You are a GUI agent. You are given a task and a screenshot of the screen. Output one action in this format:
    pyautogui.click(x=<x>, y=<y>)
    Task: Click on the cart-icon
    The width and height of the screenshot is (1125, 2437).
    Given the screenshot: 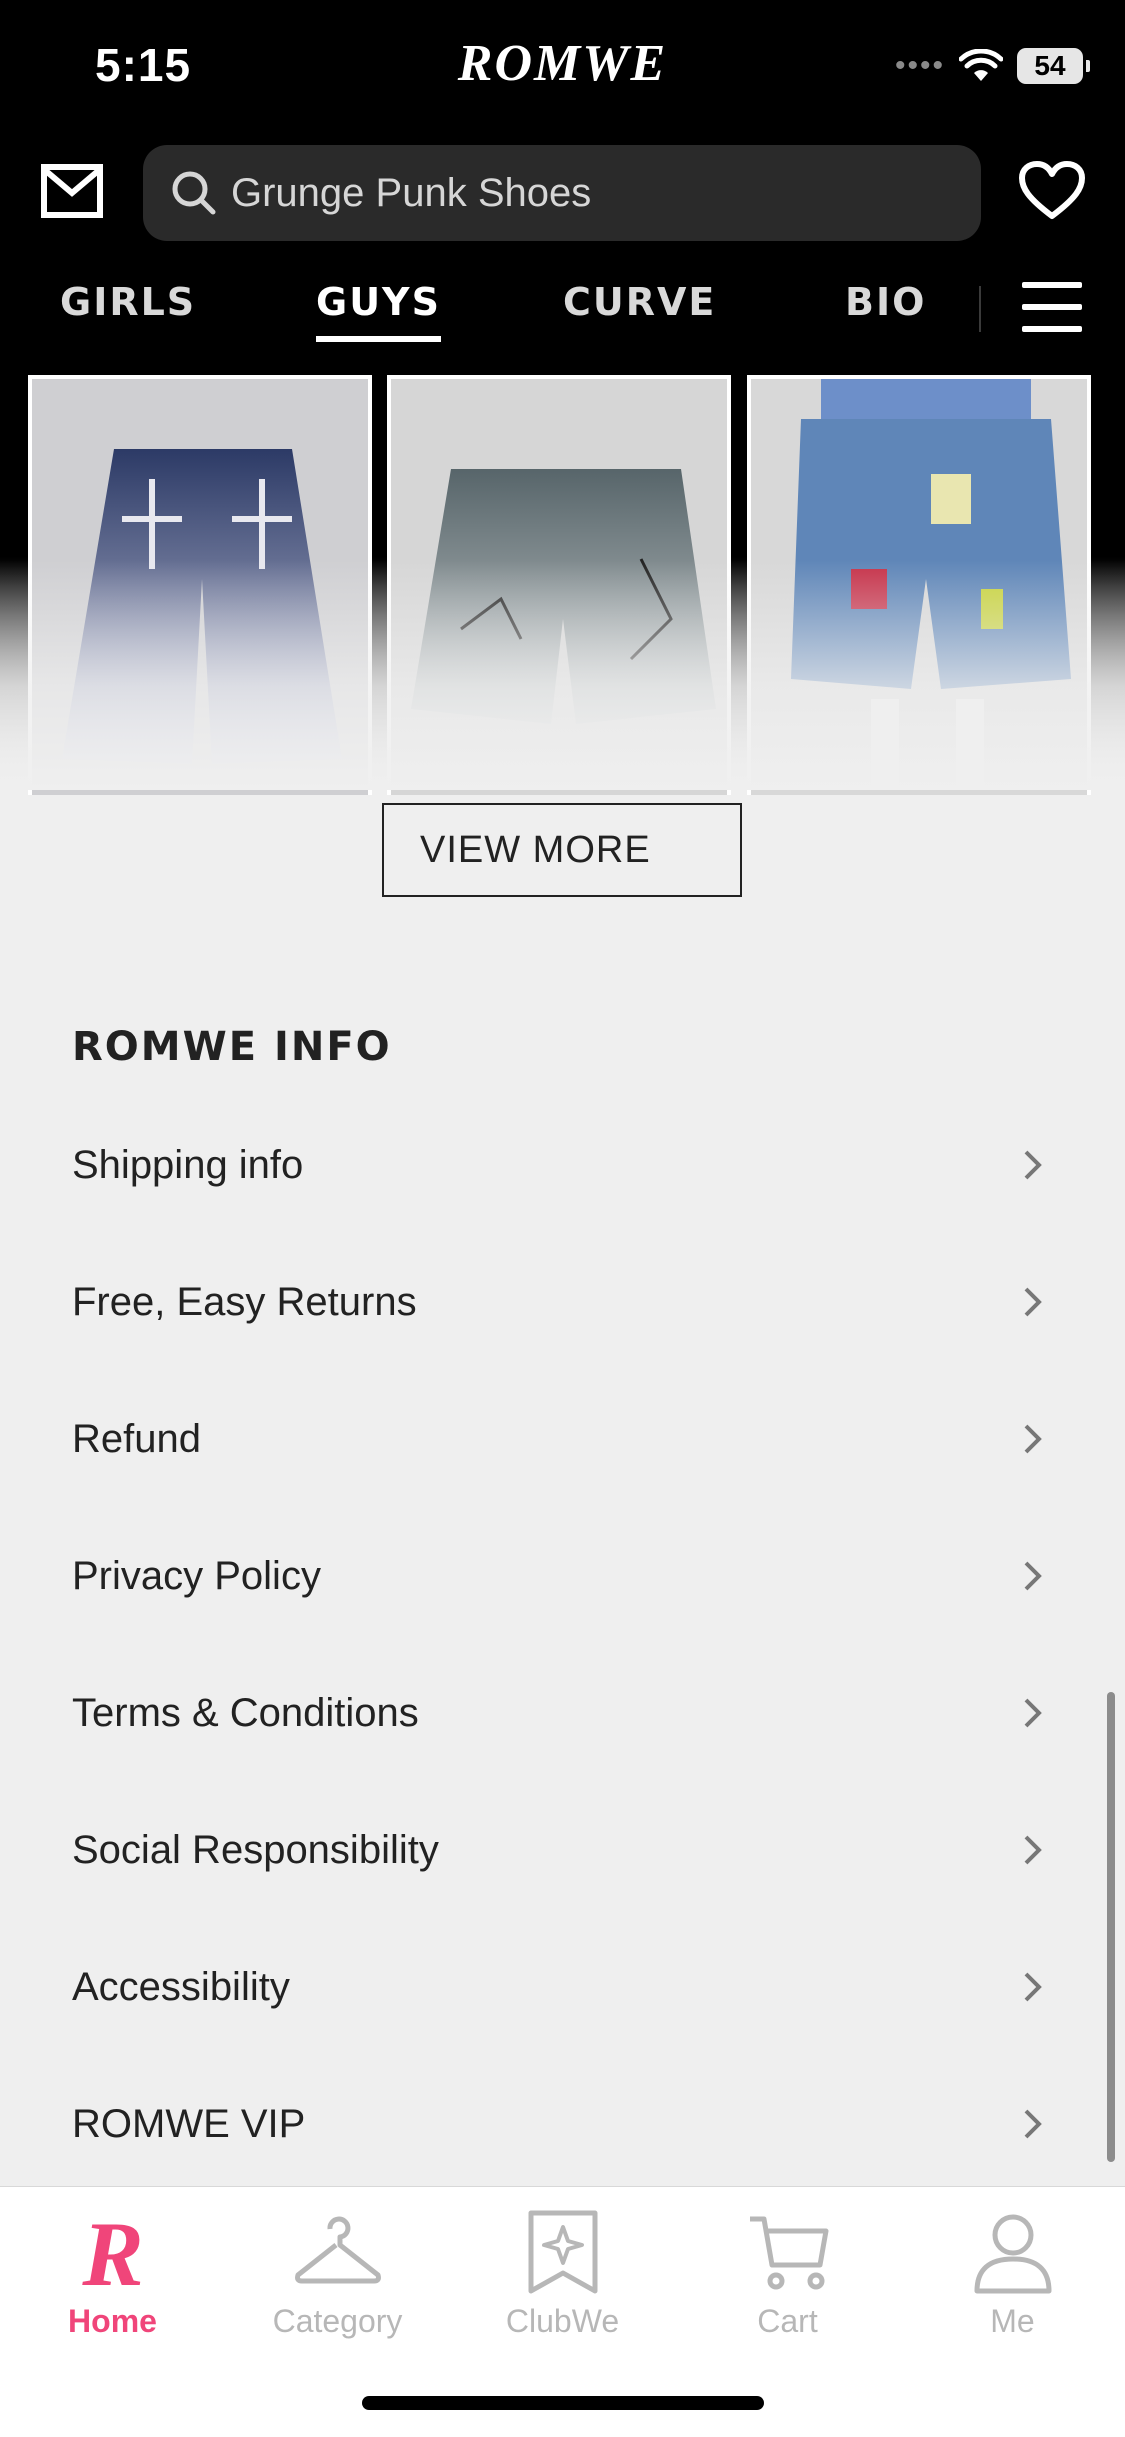 What is the action you would take?
    pyautogui.click(x=788, y=2253)
    